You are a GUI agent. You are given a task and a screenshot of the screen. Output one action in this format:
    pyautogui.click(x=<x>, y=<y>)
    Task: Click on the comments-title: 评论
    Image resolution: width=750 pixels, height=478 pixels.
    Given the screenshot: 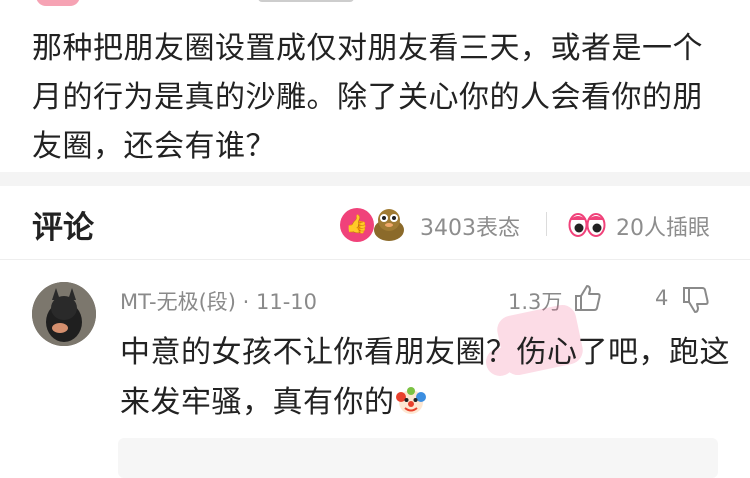 What is the action you would take?
    pyautogui.click(x=63, y=228)
    